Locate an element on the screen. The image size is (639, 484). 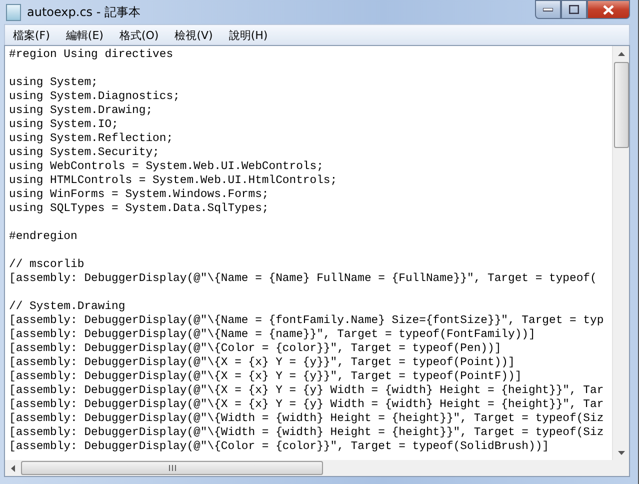
minimize-icon is located at coordinates (548, 10).